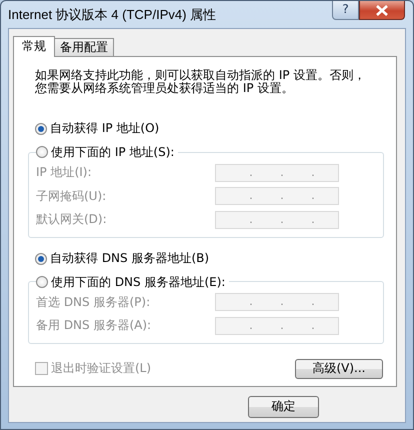  Describe the element at coordinates (72, 220) in the screenshot. I see `field-label: 默认网关(D):` at that location.